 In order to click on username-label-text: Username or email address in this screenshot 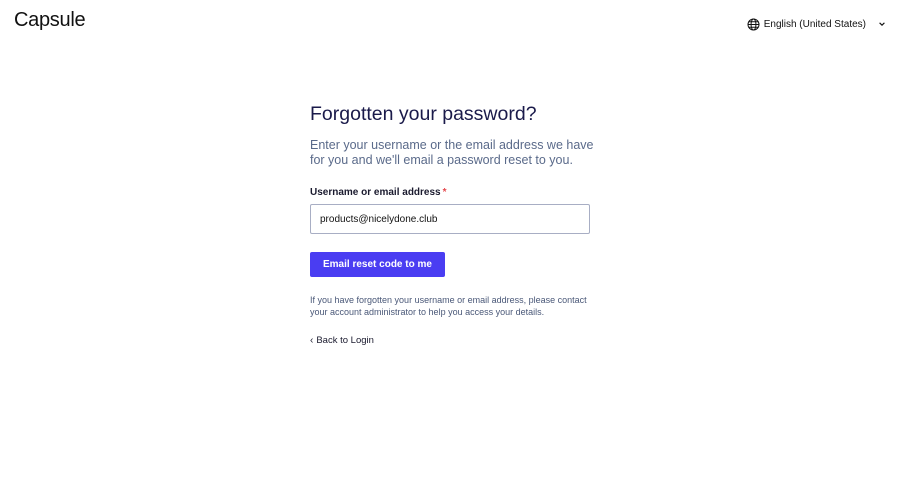, I will do `click(375, 192)`.